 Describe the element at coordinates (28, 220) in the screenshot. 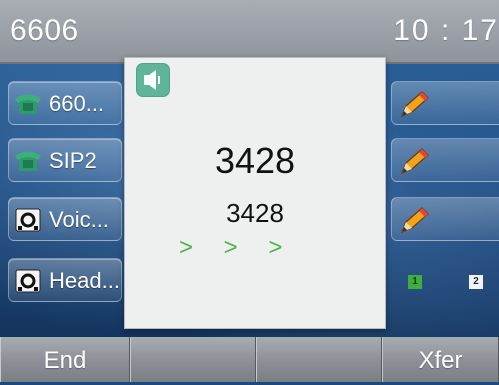

I see `voicemail-icon` at that location.